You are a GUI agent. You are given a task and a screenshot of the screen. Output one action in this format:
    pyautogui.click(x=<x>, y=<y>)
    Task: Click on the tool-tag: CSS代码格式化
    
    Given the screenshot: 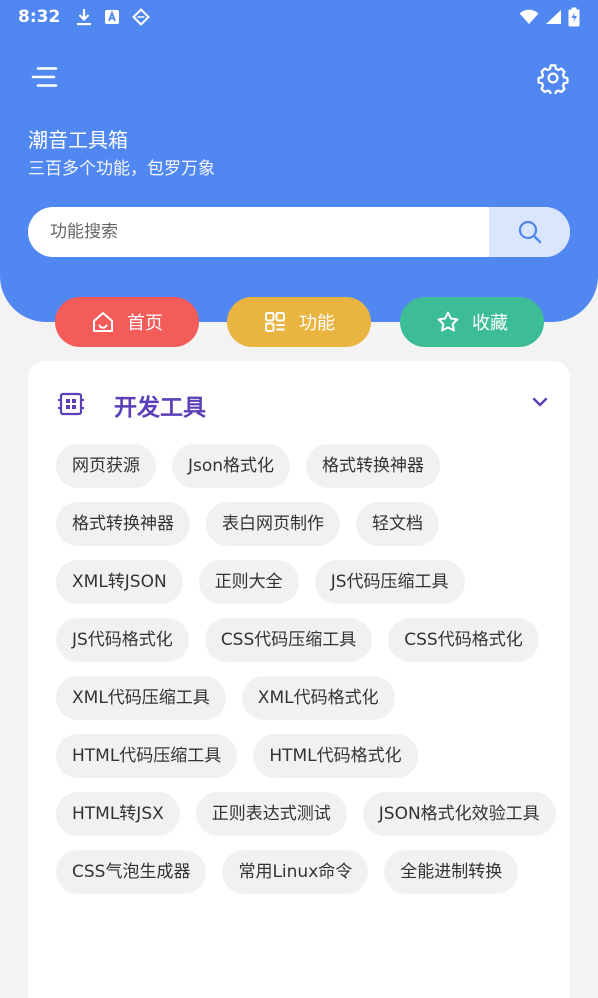 What is the action you would take?
    pyautogui.click(x=463, y=640)
    